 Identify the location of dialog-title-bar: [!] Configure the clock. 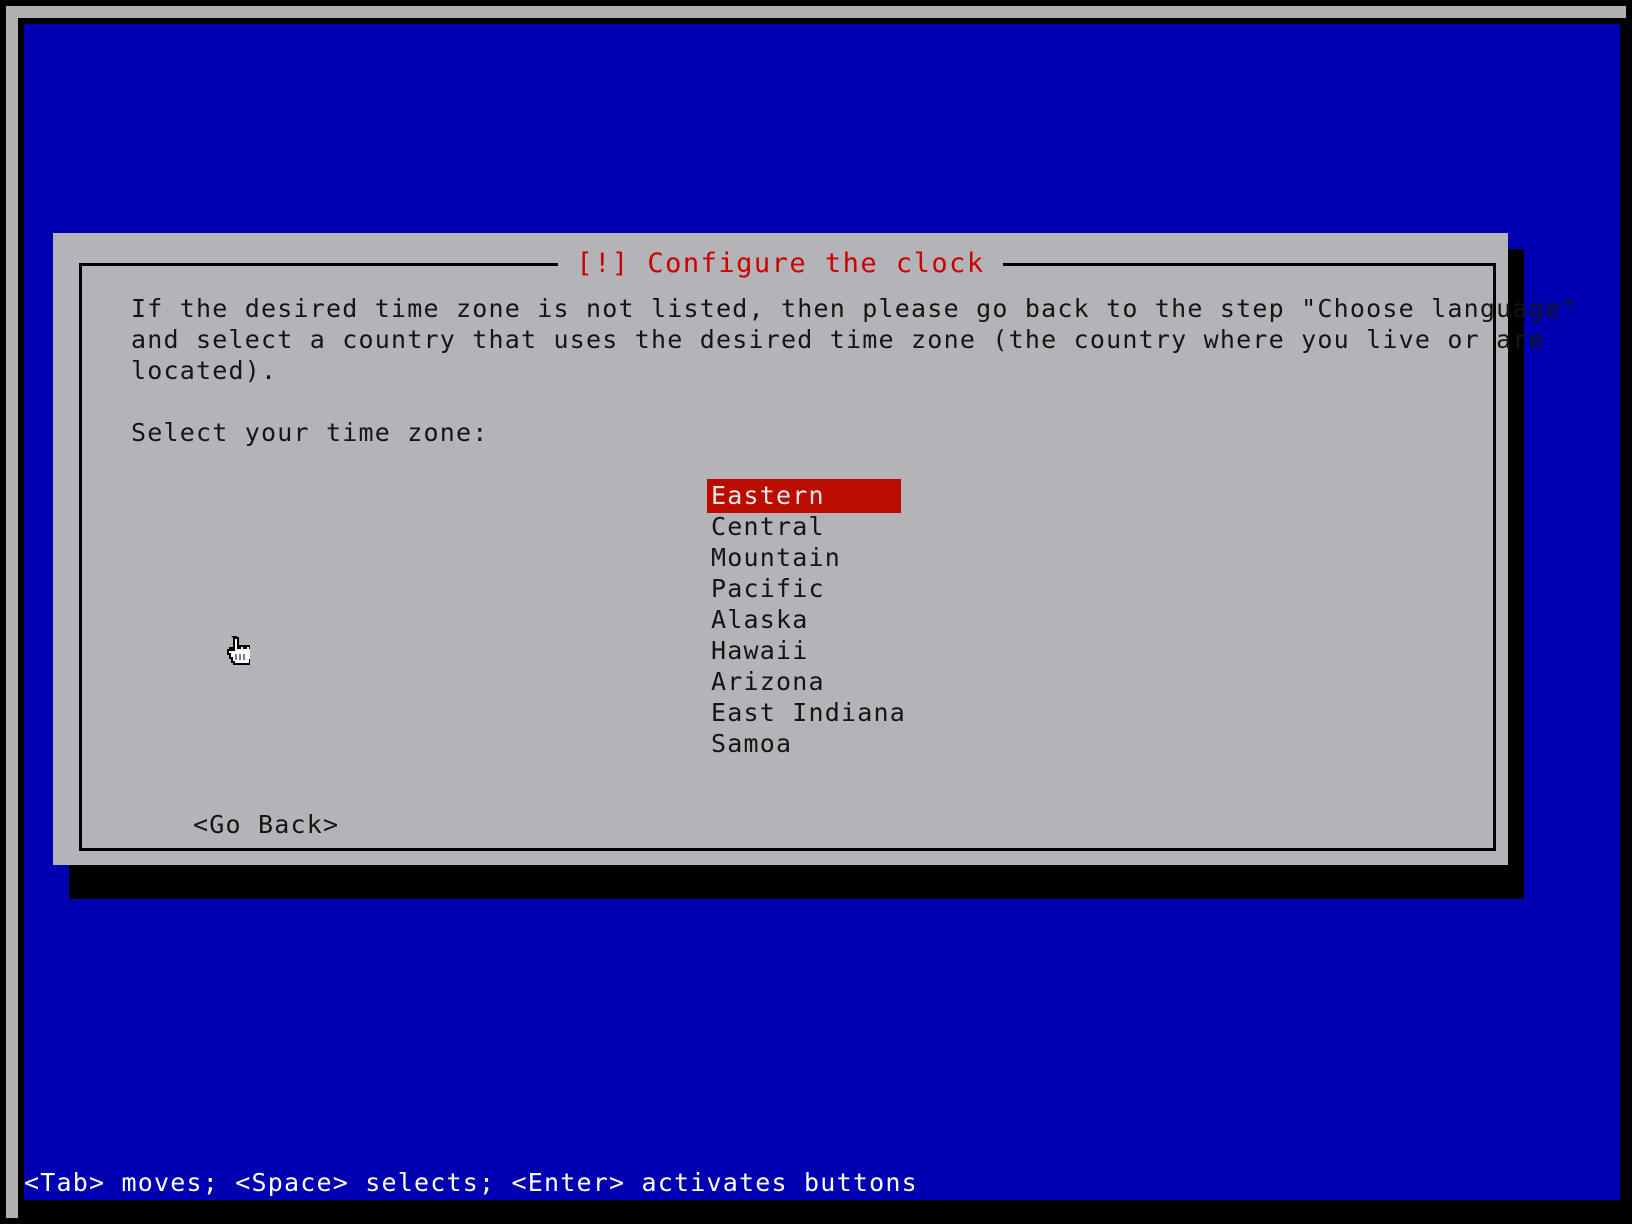
(780, 264).